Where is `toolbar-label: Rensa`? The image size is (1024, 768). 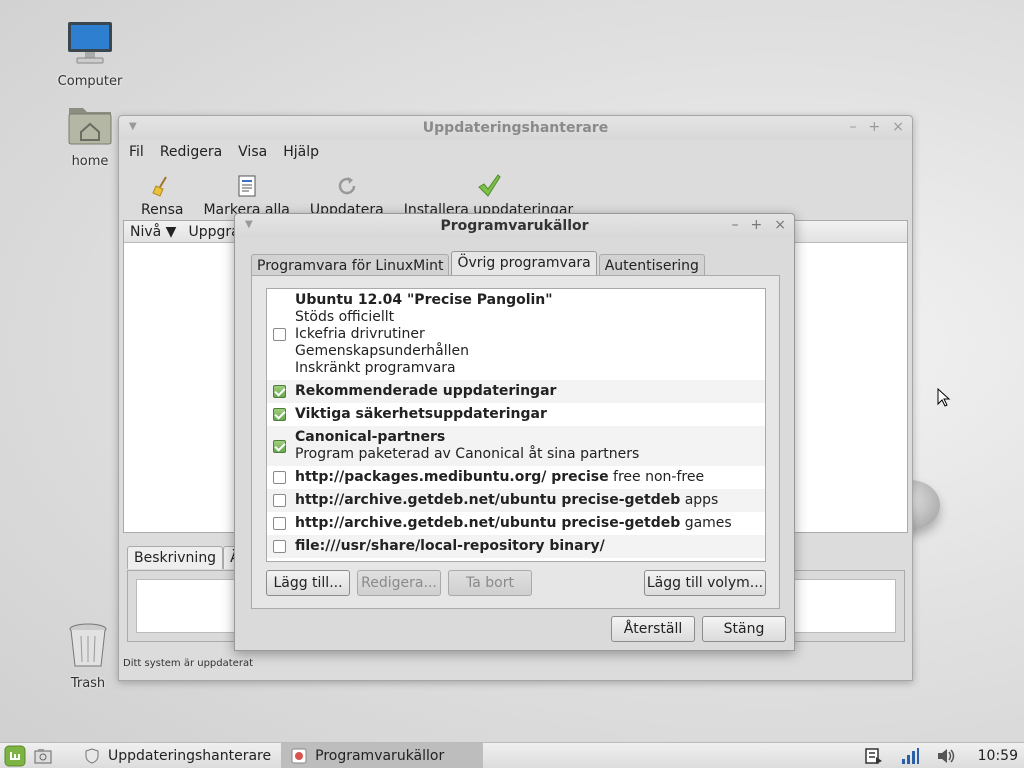 toolbar-label: Rensa is located at coordinates (162, 210).